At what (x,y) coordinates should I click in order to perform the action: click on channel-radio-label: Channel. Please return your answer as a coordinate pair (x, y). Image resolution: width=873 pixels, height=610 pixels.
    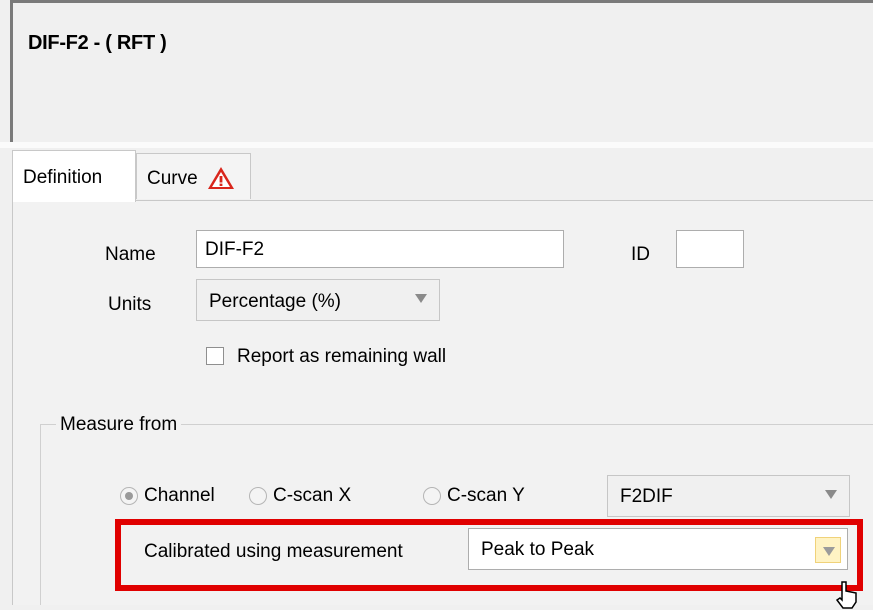
    Looking at the image, I should click on (179, 495).